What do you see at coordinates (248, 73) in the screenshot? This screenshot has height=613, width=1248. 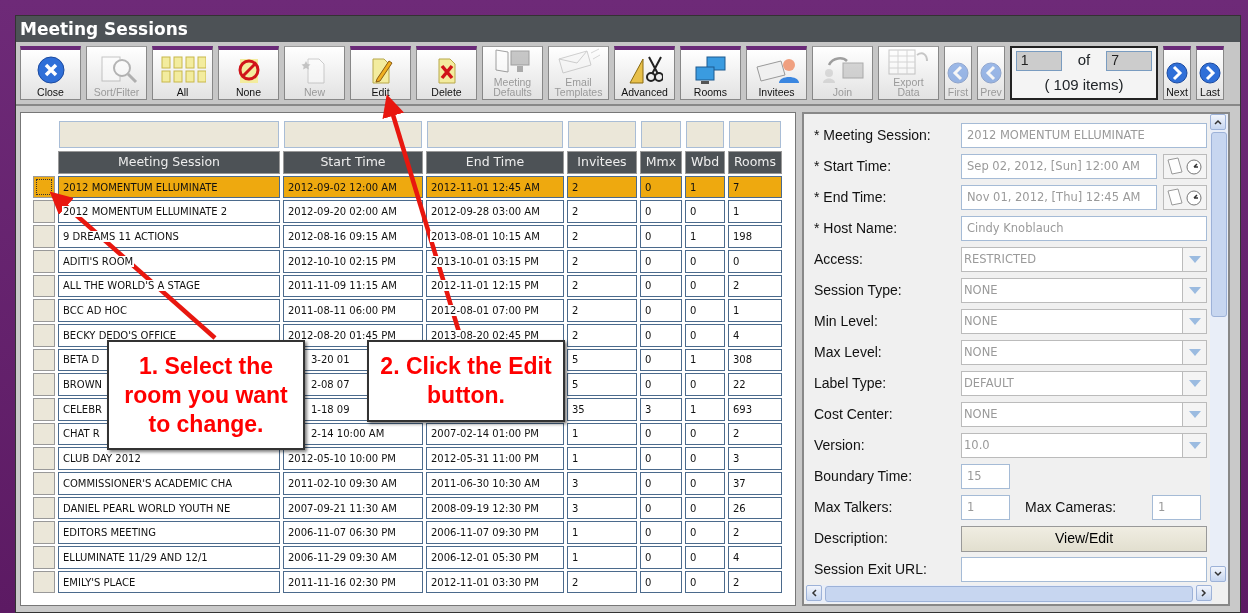 I see `toolbar-button: None` at bounding box center [248, 73].